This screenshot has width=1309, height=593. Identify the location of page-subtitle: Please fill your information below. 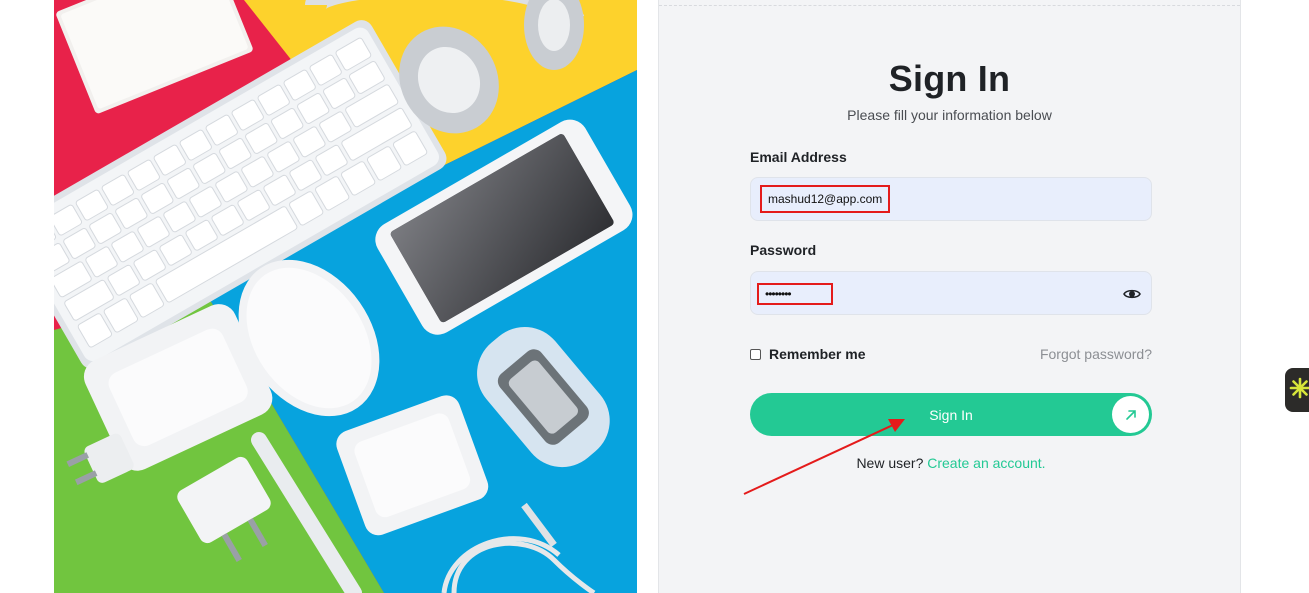
(949, 115).